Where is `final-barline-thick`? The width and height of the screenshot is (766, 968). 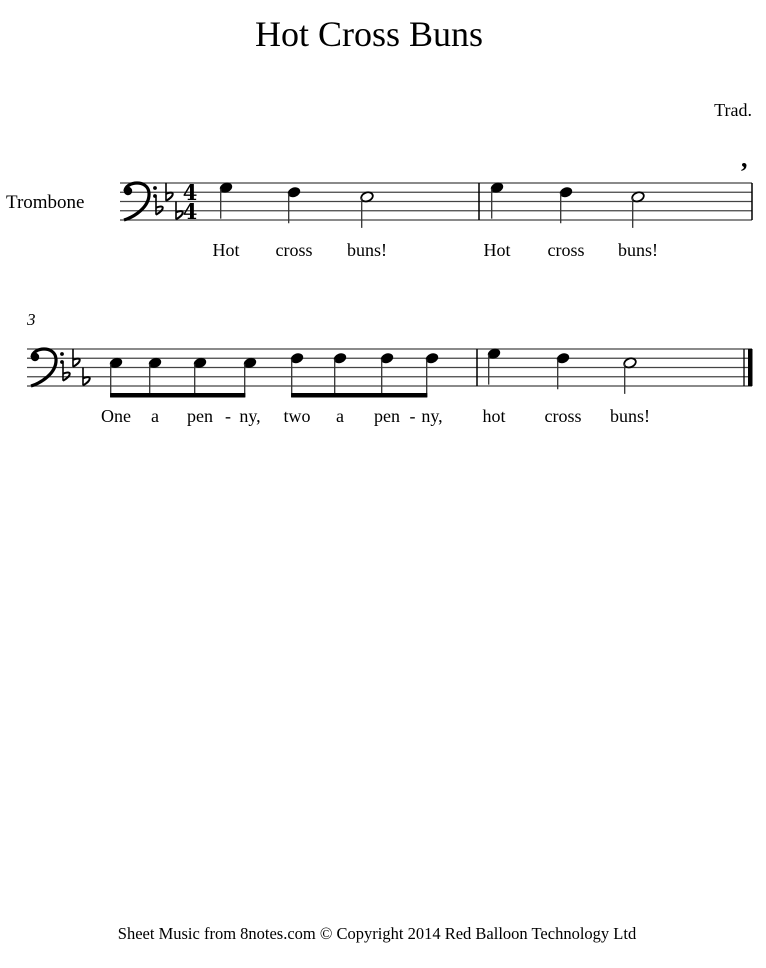
final-barline-thick is located at coordinates (750, 367).